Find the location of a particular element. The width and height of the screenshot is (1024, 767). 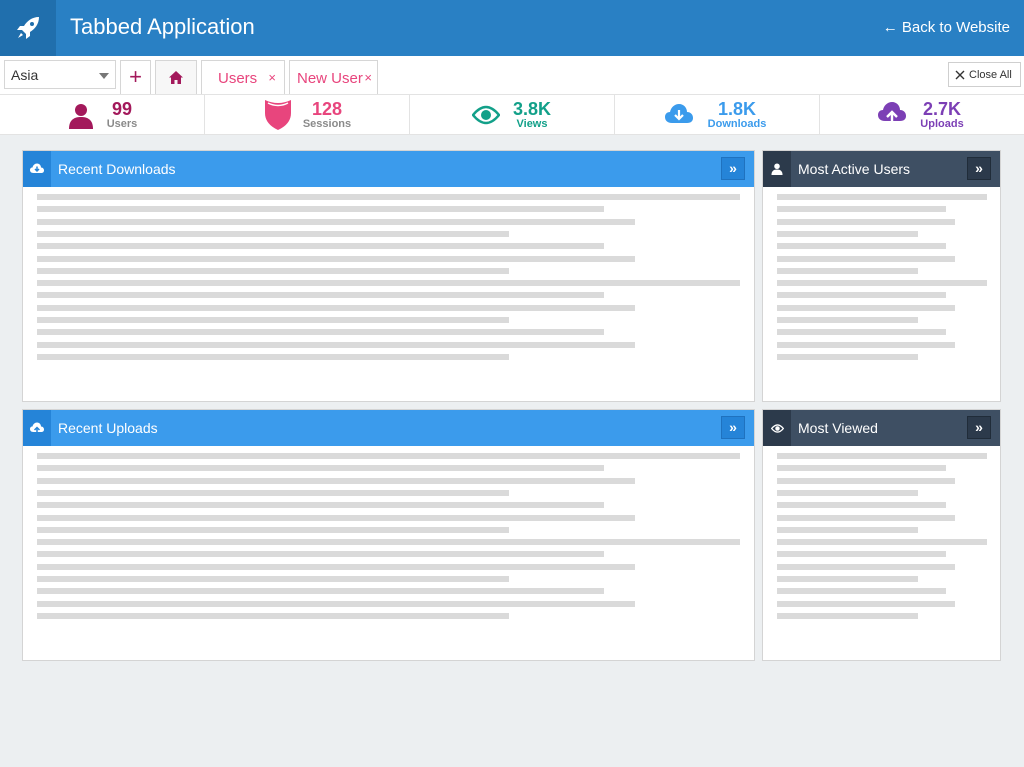

close-all-label: Close All is located at coordinates (990, 74).